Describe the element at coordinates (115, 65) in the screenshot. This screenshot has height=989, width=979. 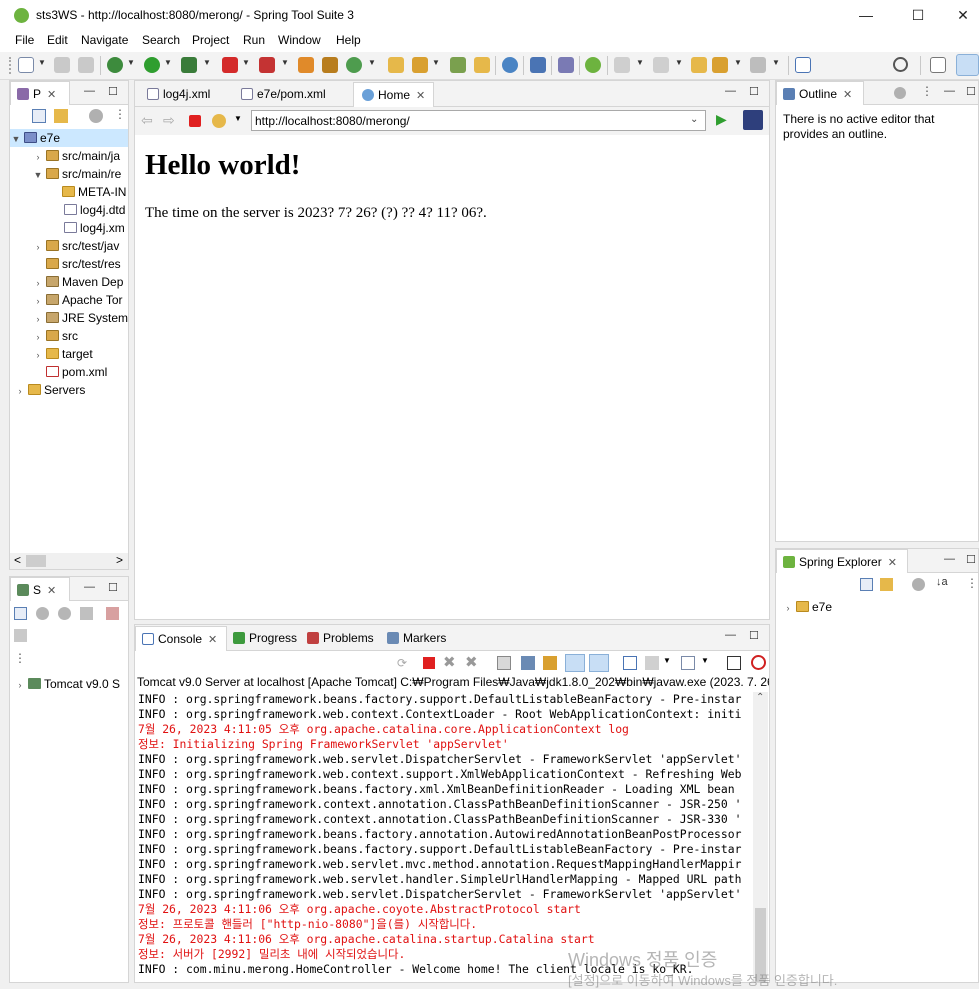
I see `debug-icon` at that location.